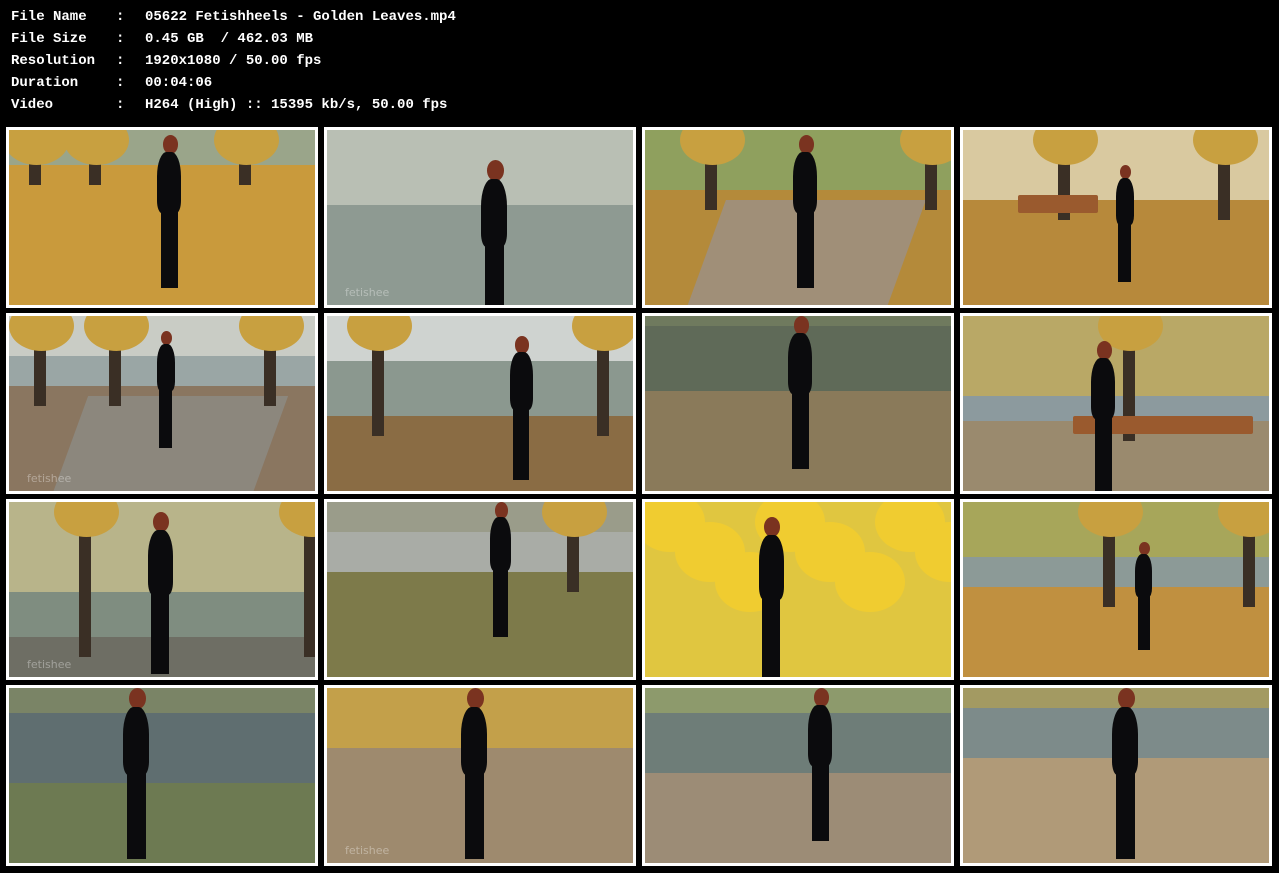 The width and height of the screenshot is (1279, 873). What do you see at coordinates (49, 17) in the screenshot?
I see `file-name-label: File Name` at bounding box center [49, 17].